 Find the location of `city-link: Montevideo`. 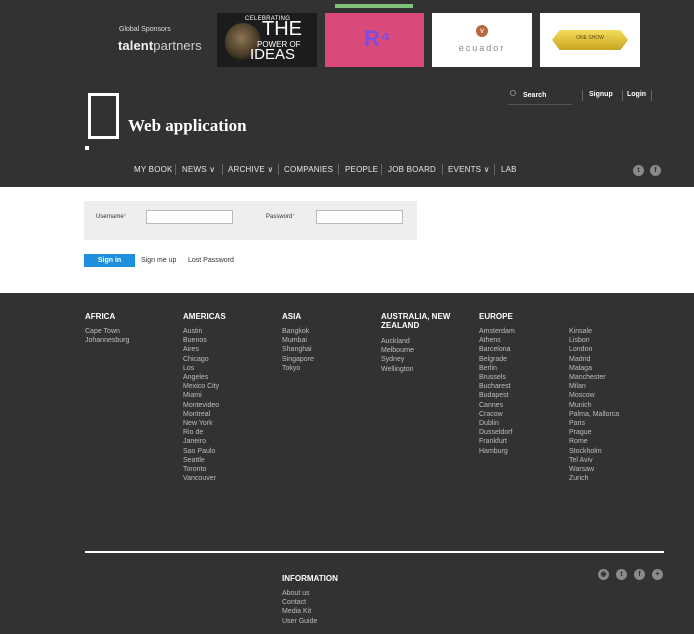

city-link: Montevideo is located at coordinates (201, 405).